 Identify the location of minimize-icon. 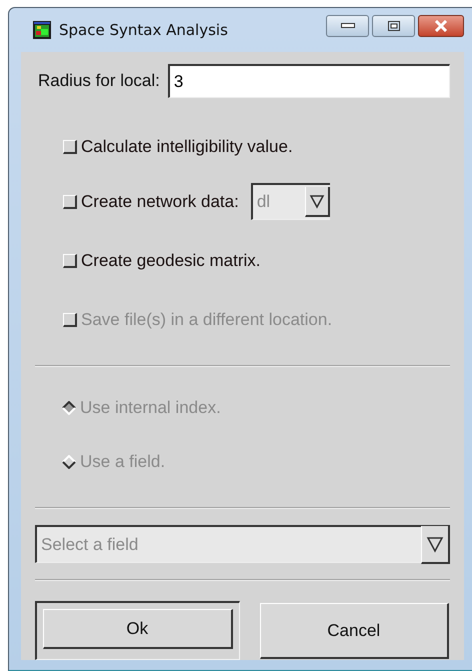
(347, 26).